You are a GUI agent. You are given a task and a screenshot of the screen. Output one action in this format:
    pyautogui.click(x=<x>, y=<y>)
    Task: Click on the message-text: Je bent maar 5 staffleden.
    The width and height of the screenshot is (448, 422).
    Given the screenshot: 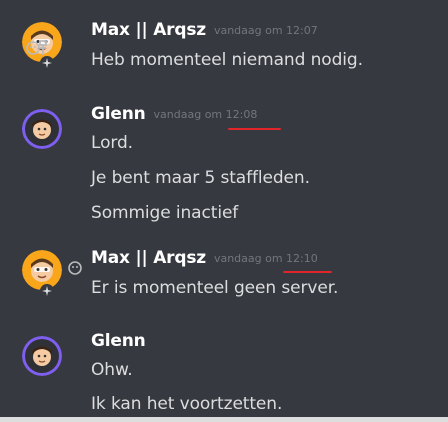 What is the action you would take?
    pyautogui.click(x=200, y=178)
    